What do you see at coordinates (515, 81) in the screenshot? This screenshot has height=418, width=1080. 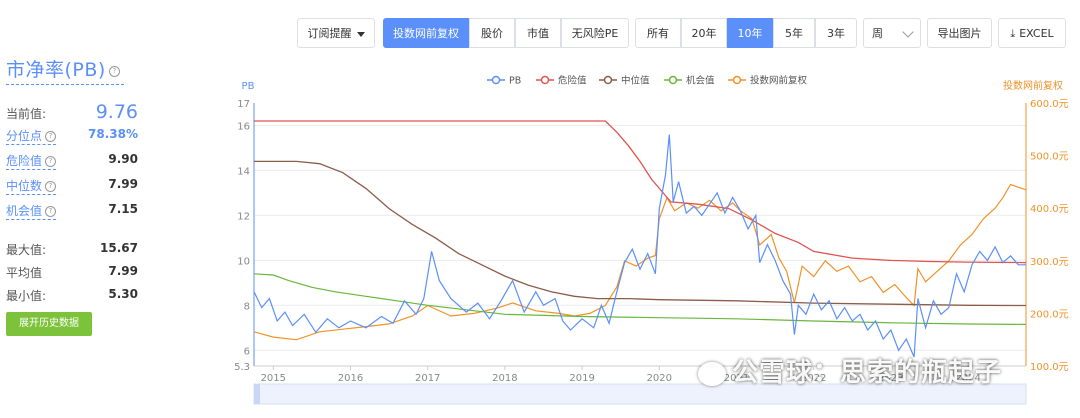 I see `legend-item: PB` at bounding box center [515, 81].